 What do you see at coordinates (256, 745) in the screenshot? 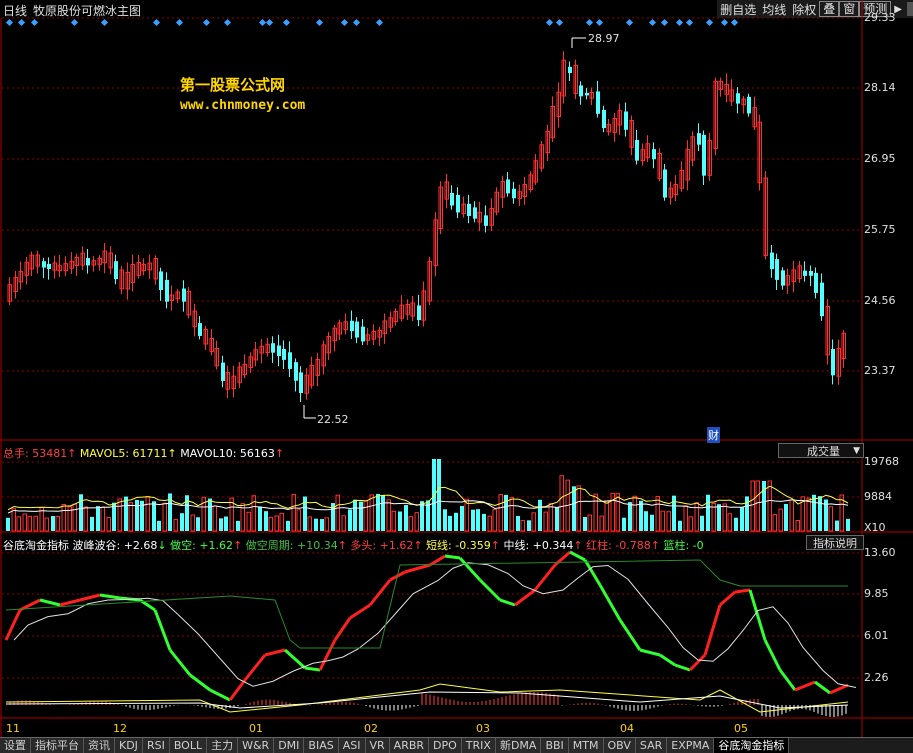
I see `tab-wr: W&R` at bounding box center [256, 745].